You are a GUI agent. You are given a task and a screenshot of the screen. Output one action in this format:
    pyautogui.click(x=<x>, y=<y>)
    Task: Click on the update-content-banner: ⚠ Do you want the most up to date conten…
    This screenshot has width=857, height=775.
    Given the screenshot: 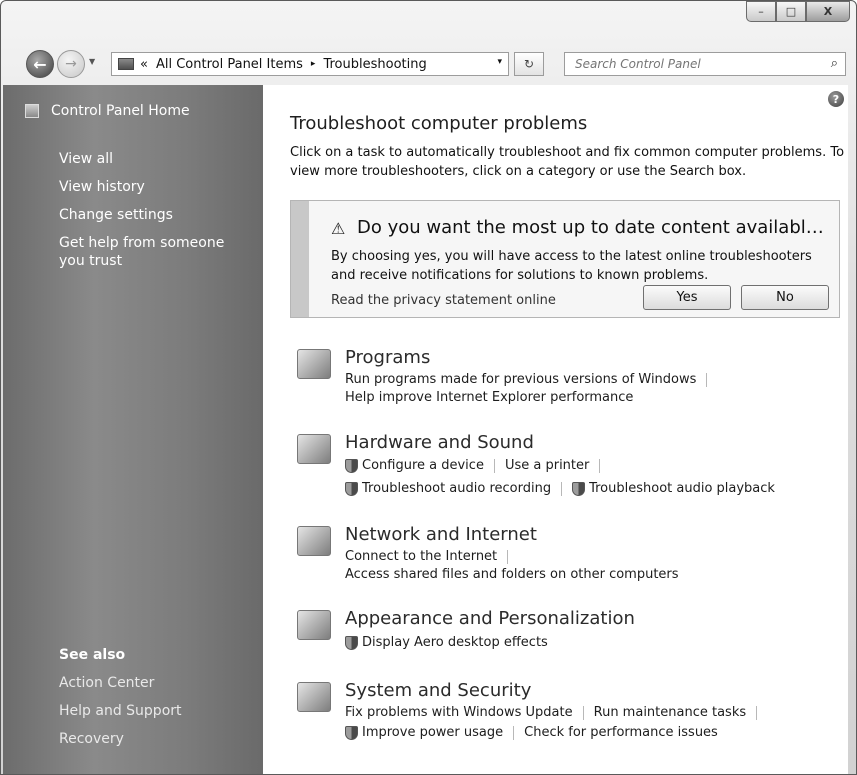 What is the action you would take?
    pyautogui.click(x=565, y=259)
    